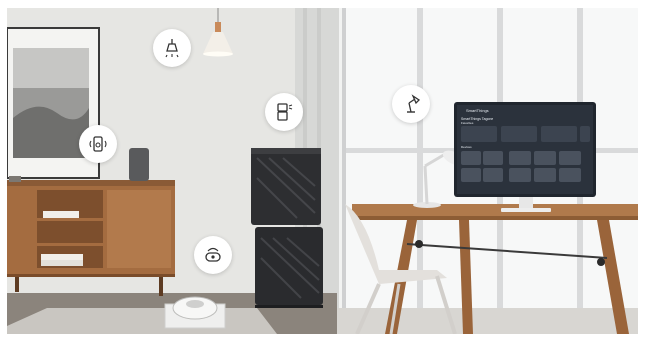  I want to click on robot-vacuum-badge, so click(213, 255).